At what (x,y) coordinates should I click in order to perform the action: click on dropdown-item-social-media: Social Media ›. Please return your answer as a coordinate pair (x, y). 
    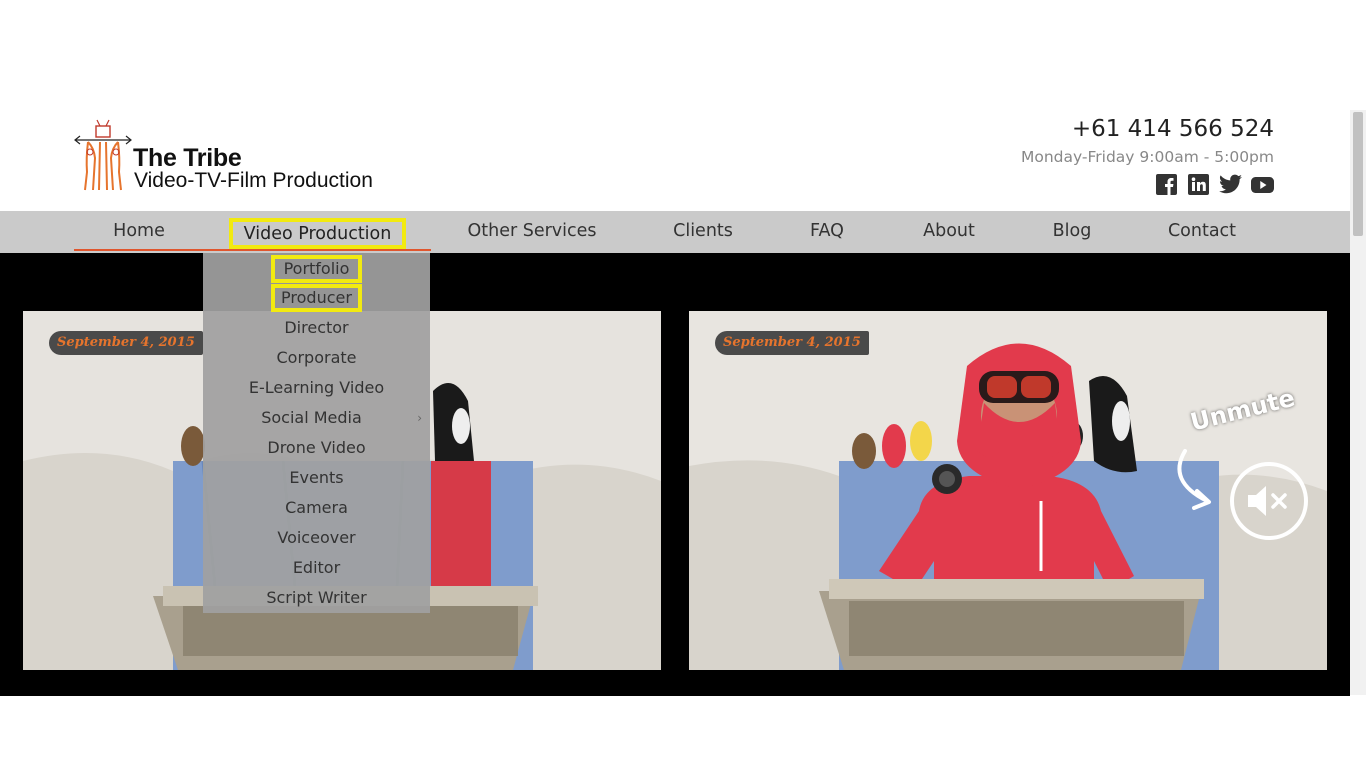
    Looking at the image, I should click on (316, 418).